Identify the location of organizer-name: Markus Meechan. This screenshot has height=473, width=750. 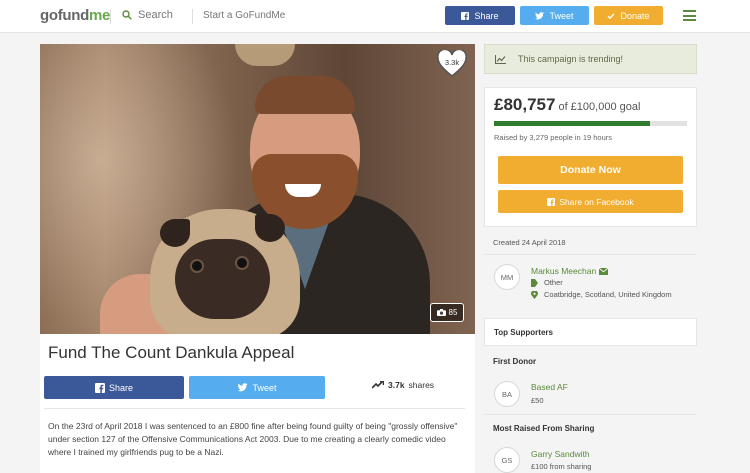
(564, 271).